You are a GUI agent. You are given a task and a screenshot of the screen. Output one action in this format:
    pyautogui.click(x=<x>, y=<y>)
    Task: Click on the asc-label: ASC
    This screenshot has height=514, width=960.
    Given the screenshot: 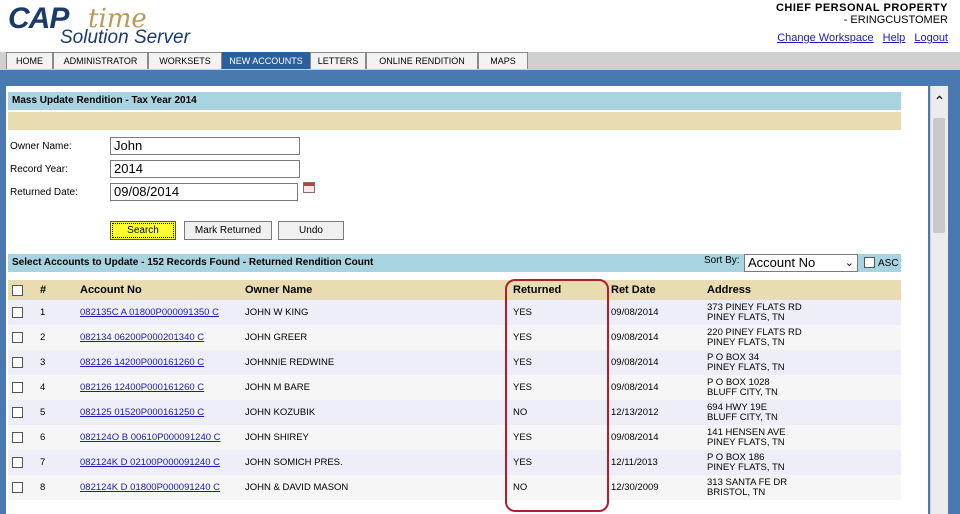 What is the action you would take?
    pyautogui.click(x=888, y=263)
    